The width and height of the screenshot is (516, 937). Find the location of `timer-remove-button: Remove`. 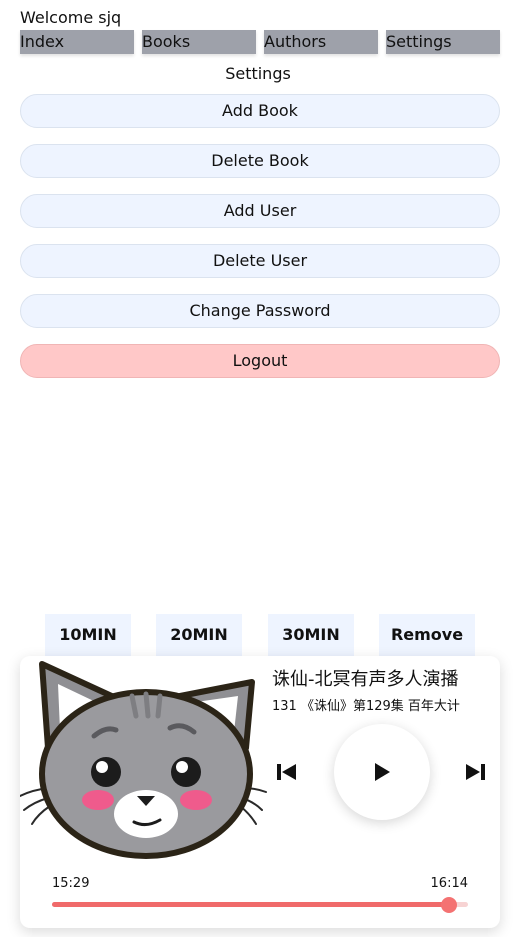

timer-remove-button: Remove is located at coordinates (427, 635).